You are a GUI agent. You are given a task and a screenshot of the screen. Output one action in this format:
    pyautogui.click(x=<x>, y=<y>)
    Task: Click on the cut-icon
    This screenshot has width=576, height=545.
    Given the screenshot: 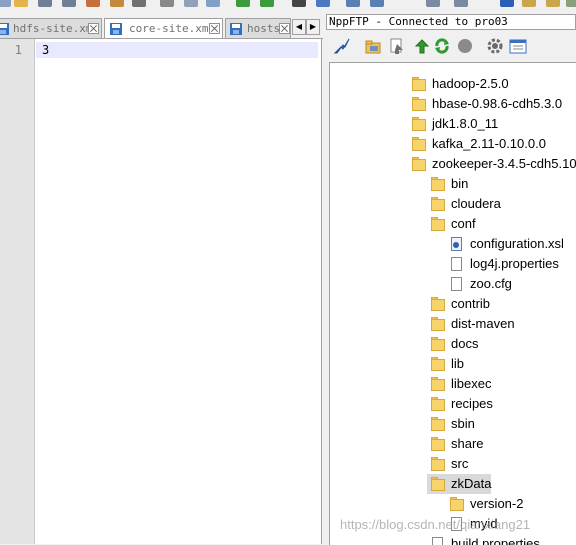 What is the action you would take?
    pyautogui.click(x=167, y=3)
    